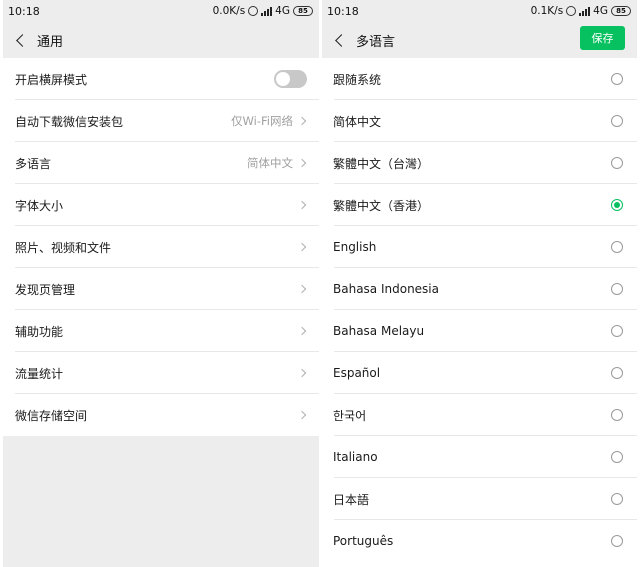  I want to click on language-label: 跟随系统, so click(357, 79).